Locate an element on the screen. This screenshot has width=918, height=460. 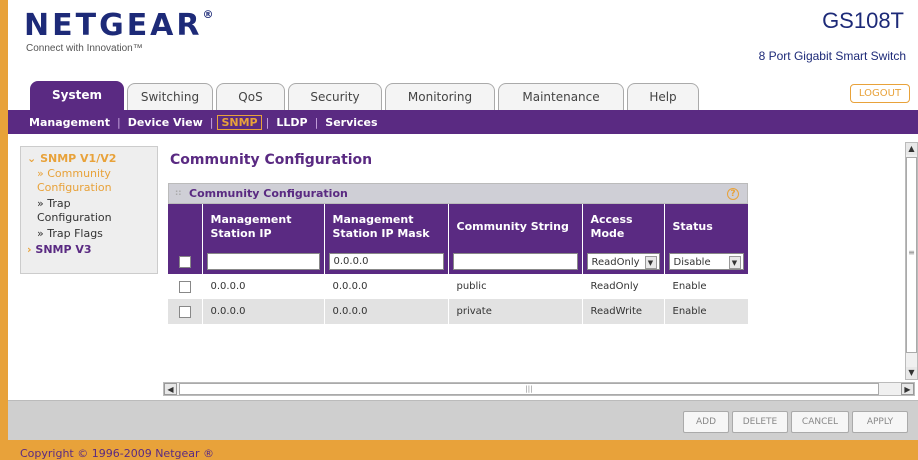
table-row: 0.0.0.0 0.0.0.0 private ReadWrite Enable is located at coordinates (458, 311).